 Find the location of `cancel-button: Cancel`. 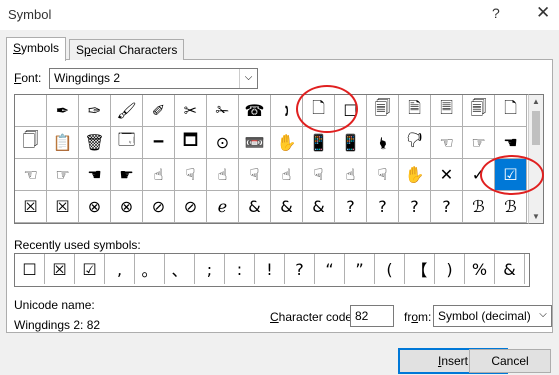

cancel-button: Cancel is located at coordinates (510, 361).